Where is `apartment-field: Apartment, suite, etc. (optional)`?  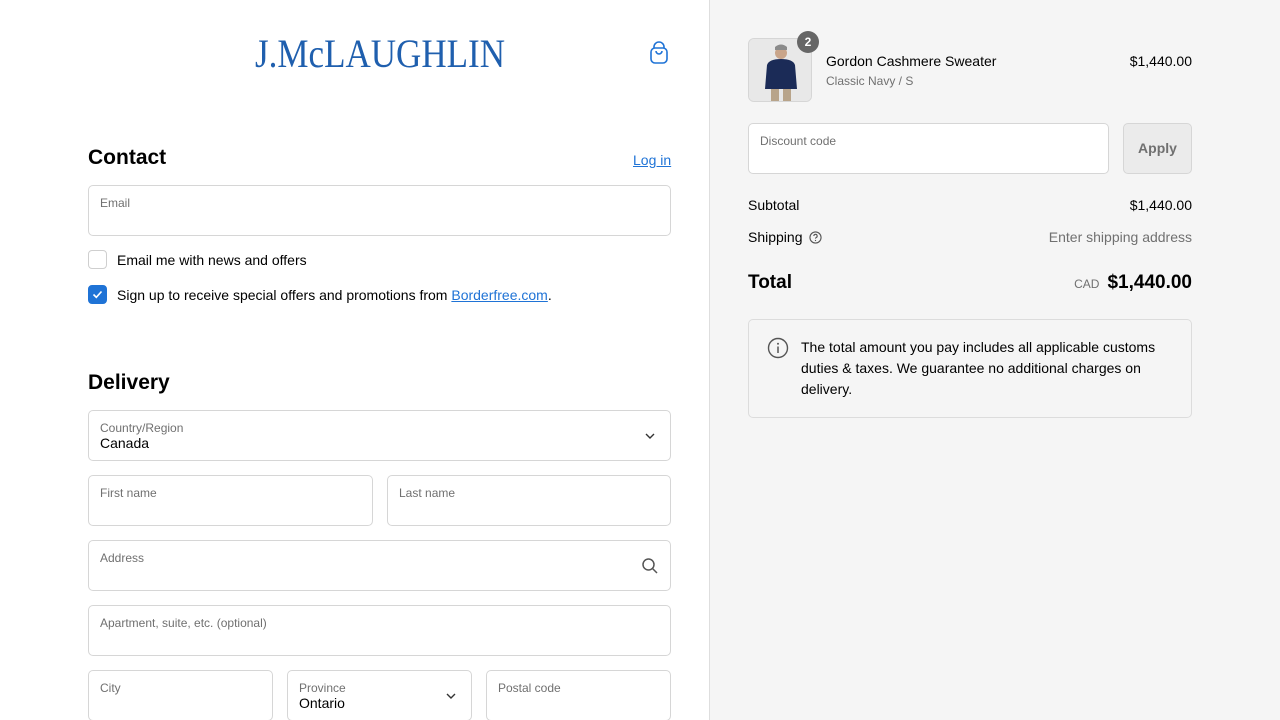 apartment-field: Apartment, suite, etc. (optional) is located at coordinates (379, 630).